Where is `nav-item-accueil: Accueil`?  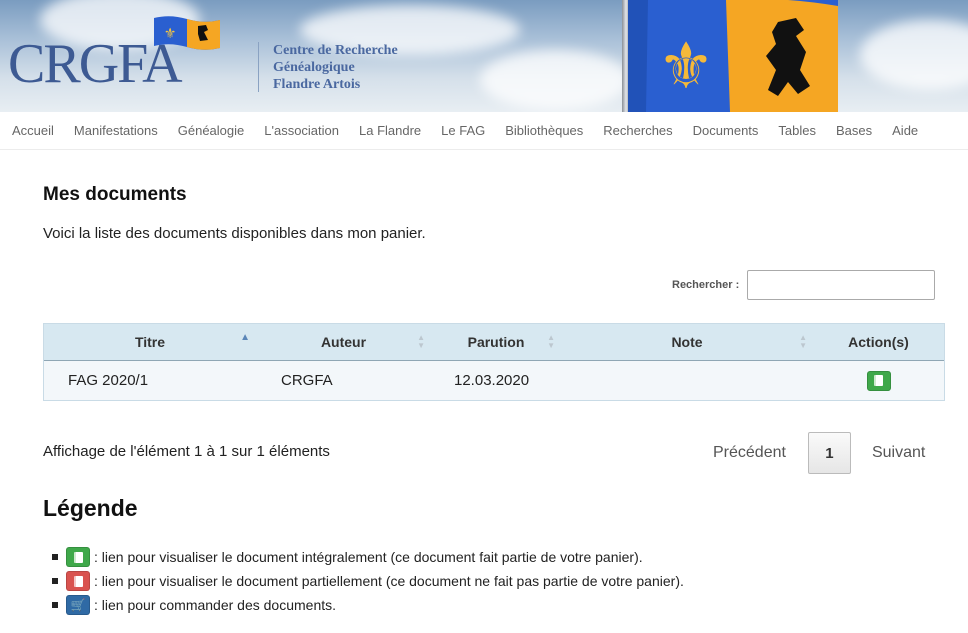
nav-item-accueil: Accueil is located at coordinates (33, 130).